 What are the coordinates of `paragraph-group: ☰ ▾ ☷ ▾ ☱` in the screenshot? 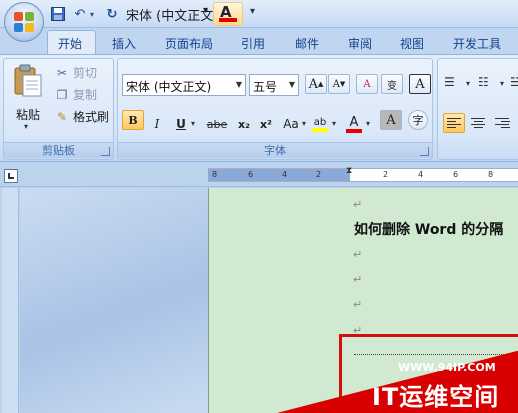 It's located at (477, 109).